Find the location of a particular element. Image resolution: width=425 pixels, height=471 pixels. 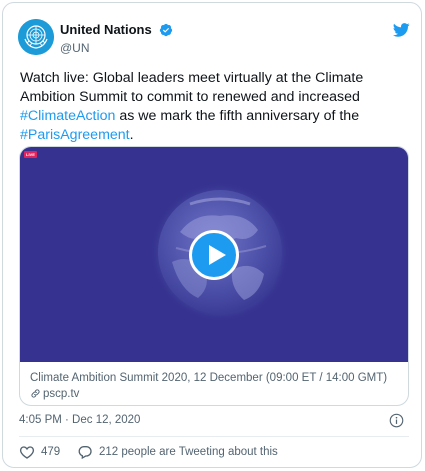

tweet-text-part: . is located at coordinates (131, 135).